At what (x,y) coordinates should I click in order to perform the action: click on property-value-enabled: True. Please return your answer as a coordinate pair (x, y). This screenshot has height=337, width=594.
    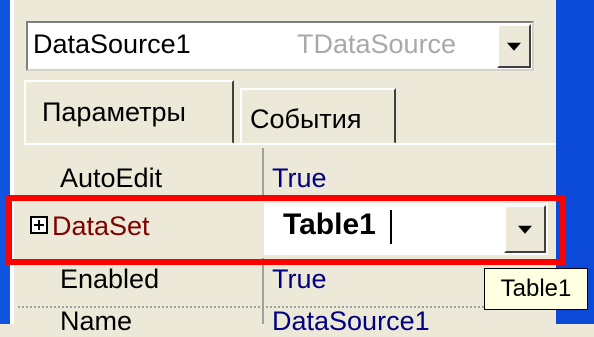
    Looking at the image, I should click on (299, 279).